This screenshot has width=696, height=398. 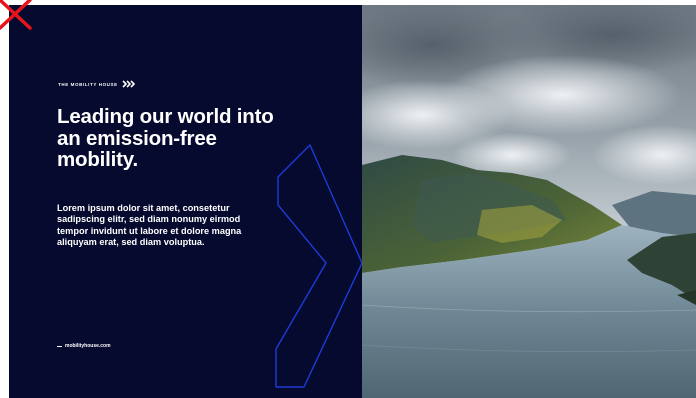 What do you see at coordinates (318, 266) in the screenshot?
I see `decorative-outline-shape` at bounding box center [318, 266].